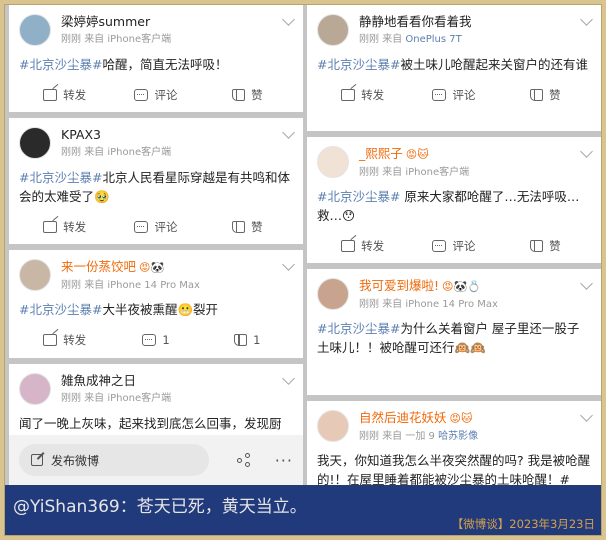  Describe the element at coordinates (448, 338) in the screenshot. I see `post-text: #北京沙尘暴#为什么关着窗户 屋子里还一股子土味儿！！被呛醒可还行🙉🙉` at that location.